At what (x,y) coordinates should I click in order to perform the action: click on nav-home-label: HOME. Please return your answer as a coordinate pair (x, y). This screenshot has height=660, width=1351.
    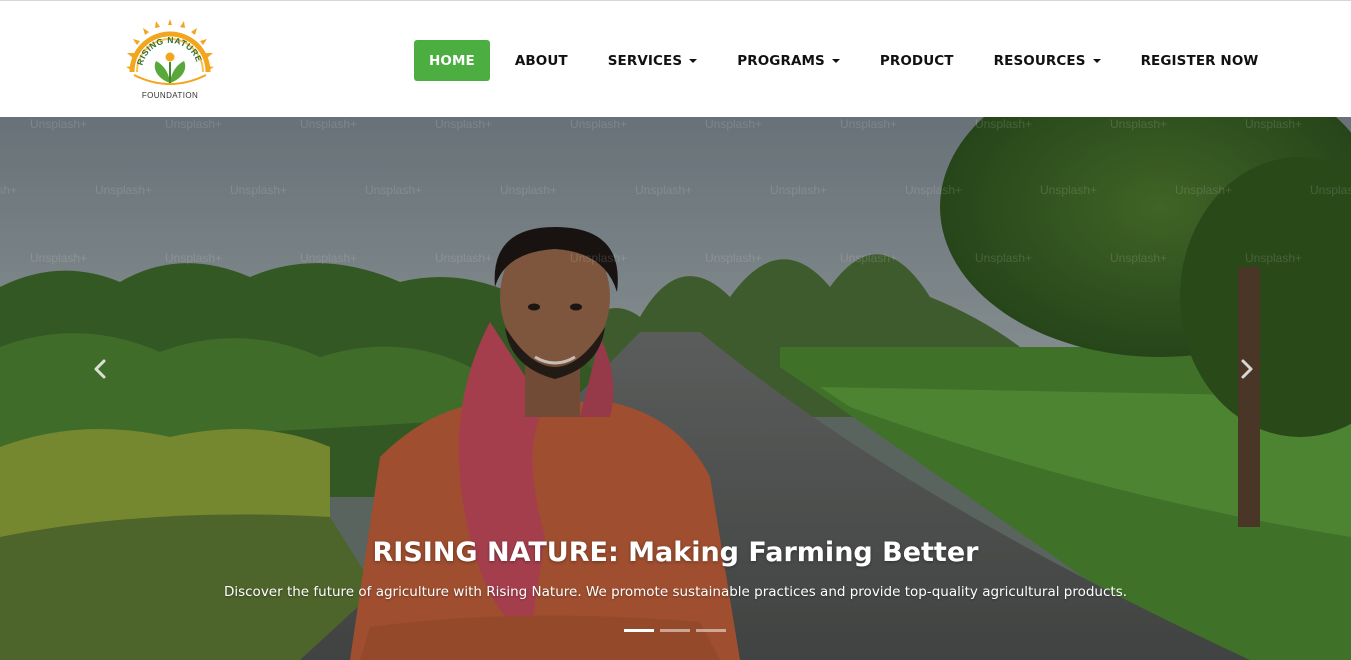
    Looking at the image, I should click on (452, 60).